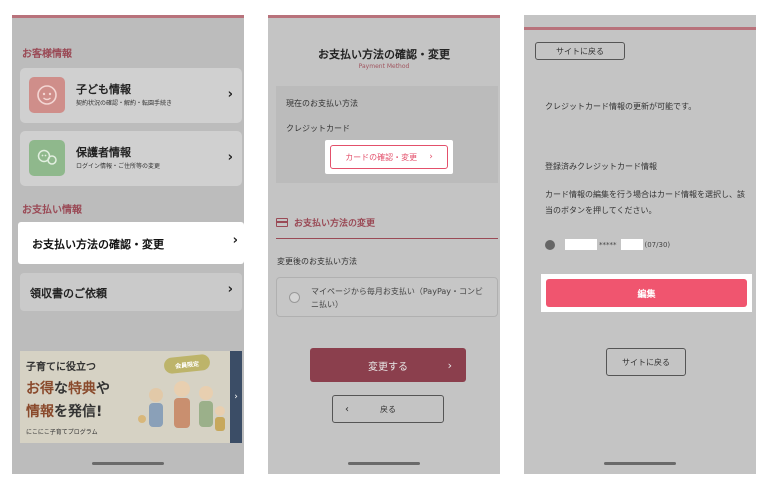 Image resolution: width=775 pixels, height=489 pixels. What do you see at coordinates (397, 298) in the screenshot?
I see `payment-option-text: マイページから毎月お支払い（PayPay・コンビニ払い）` at bounding box center [397, 298].